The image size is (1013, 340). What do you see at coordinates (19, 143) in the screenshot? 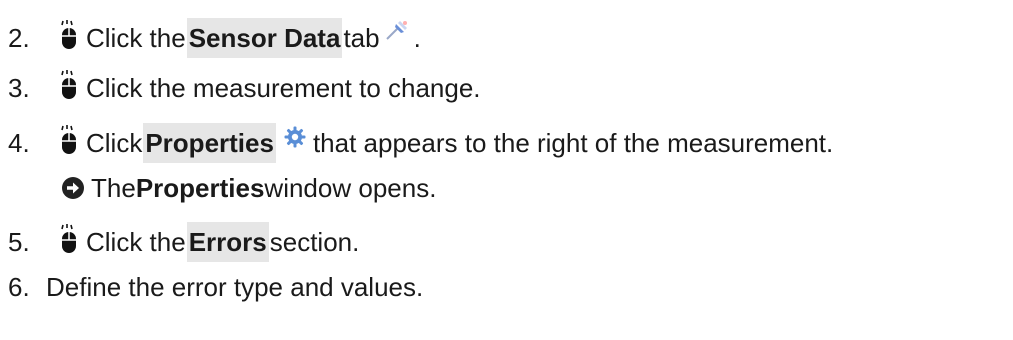
I see `step-number: 4.` at bounding box center [19, 143].